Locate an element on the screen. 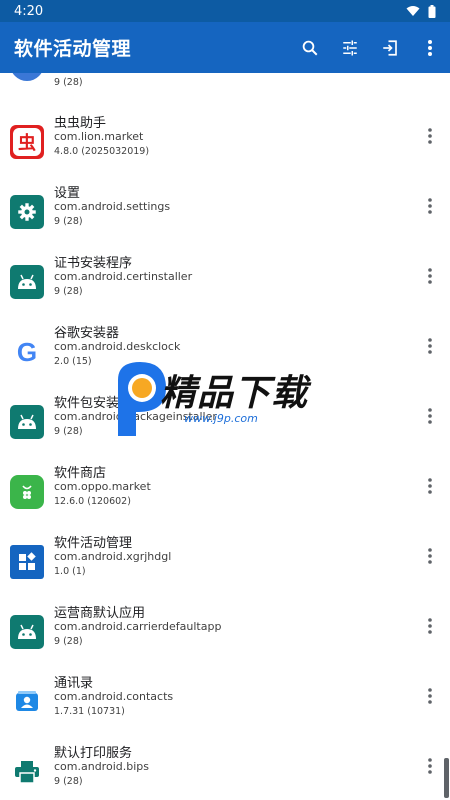 The width and height of the screenshot is (450, 800). login-icon is located at coordinates (390, 47).